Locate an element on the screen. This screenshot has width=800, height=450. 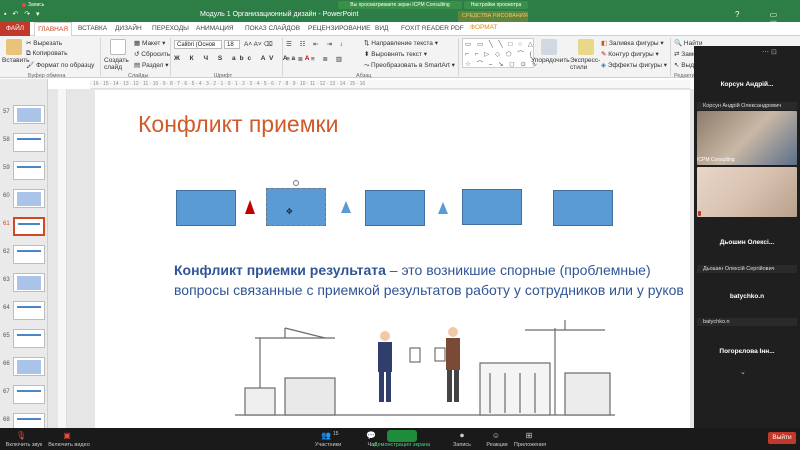
unmute-label: Включить звук is located at coordinates (24, 445).